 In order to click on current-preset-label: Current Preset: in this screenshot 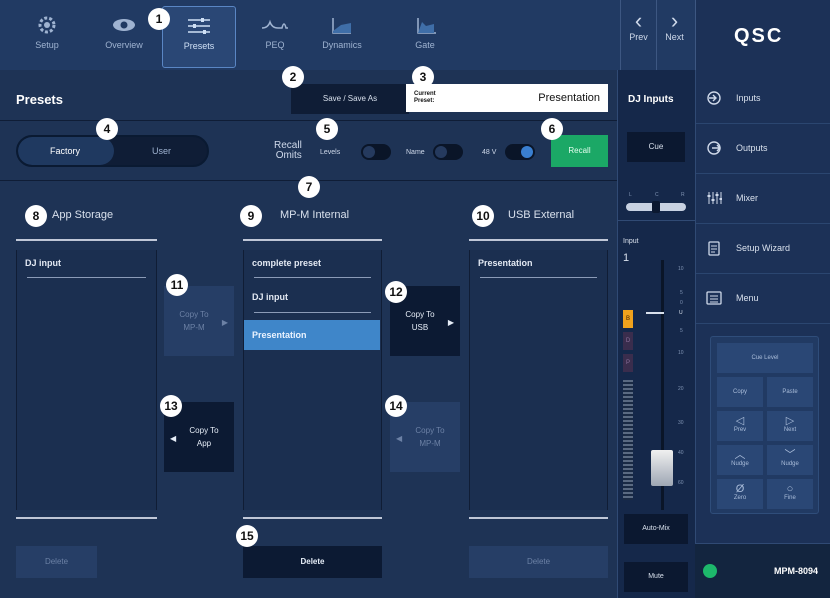, I will do `click(425, 97)`.